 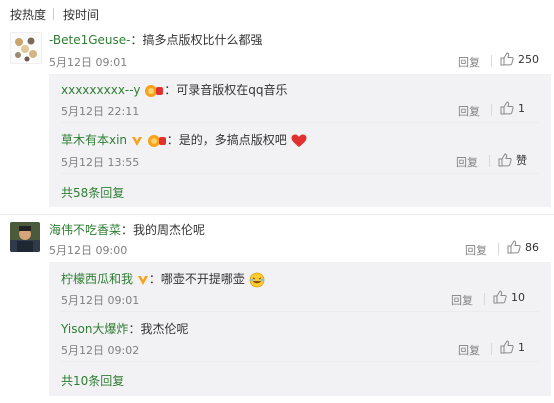 I want to click on comment-text: ：我的周杰伦呢, so click(x=163, y=230).